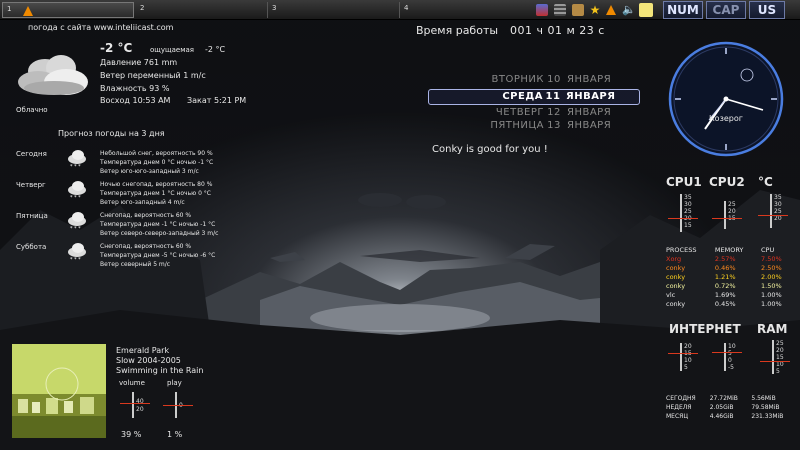 The image size is (800, 450). What do you see at coordinates (554, 79) in the screenshot?
I see `day-number: 10` at bounding box center [554, 79].